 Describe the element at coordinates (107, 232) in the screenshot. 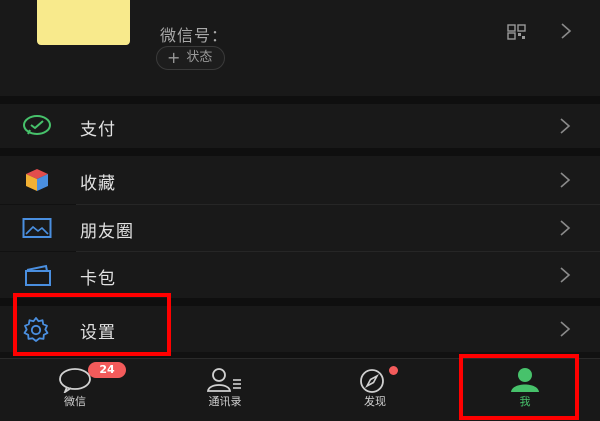

I see `menu-item-label: 朋友圈` at that location.